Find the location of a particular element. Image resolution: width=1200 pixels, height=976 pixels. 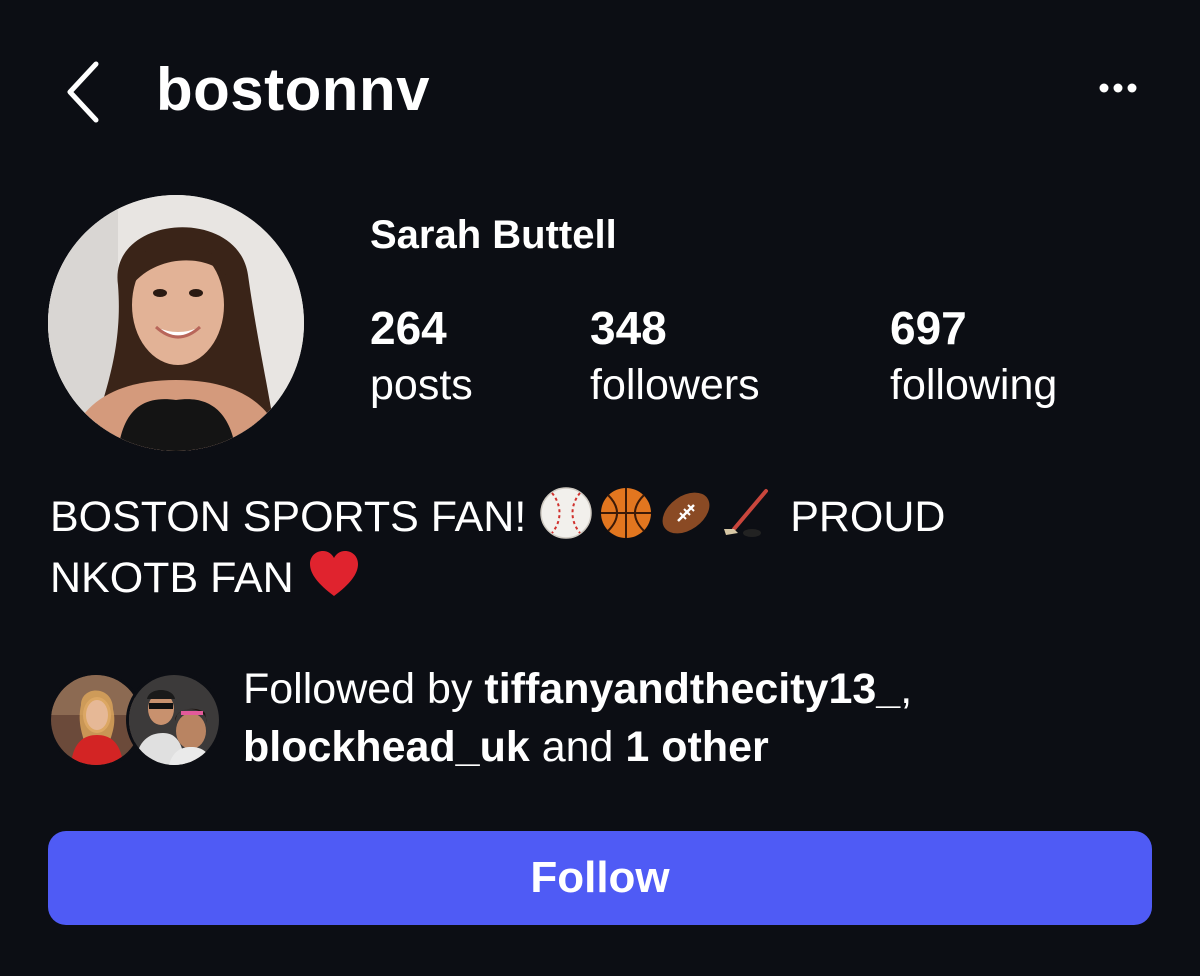

baseball-emoji is located at coordinates (566, 513).